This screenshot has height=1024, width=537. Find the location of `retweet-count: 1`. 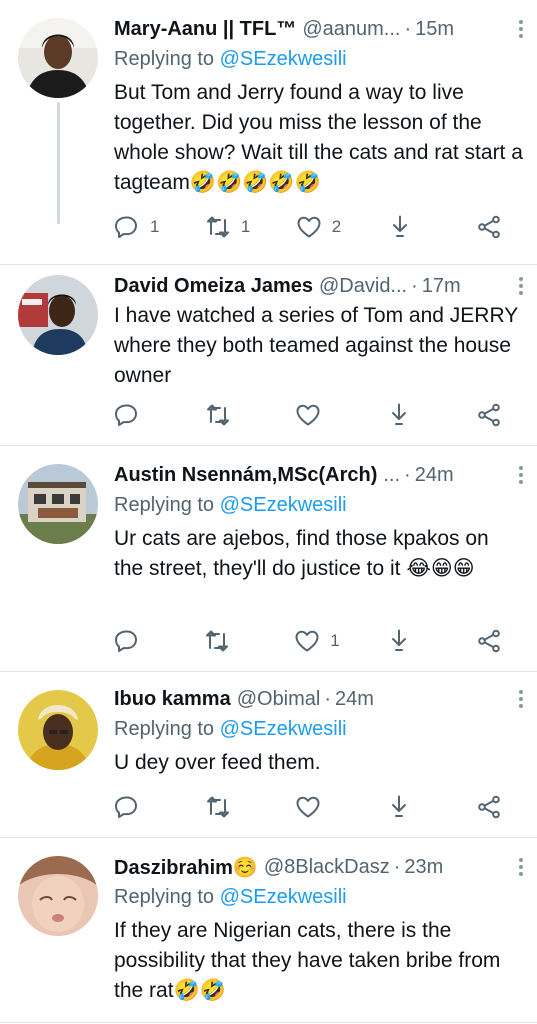

retweet-count: 1 is located at coordinates (245, 226).